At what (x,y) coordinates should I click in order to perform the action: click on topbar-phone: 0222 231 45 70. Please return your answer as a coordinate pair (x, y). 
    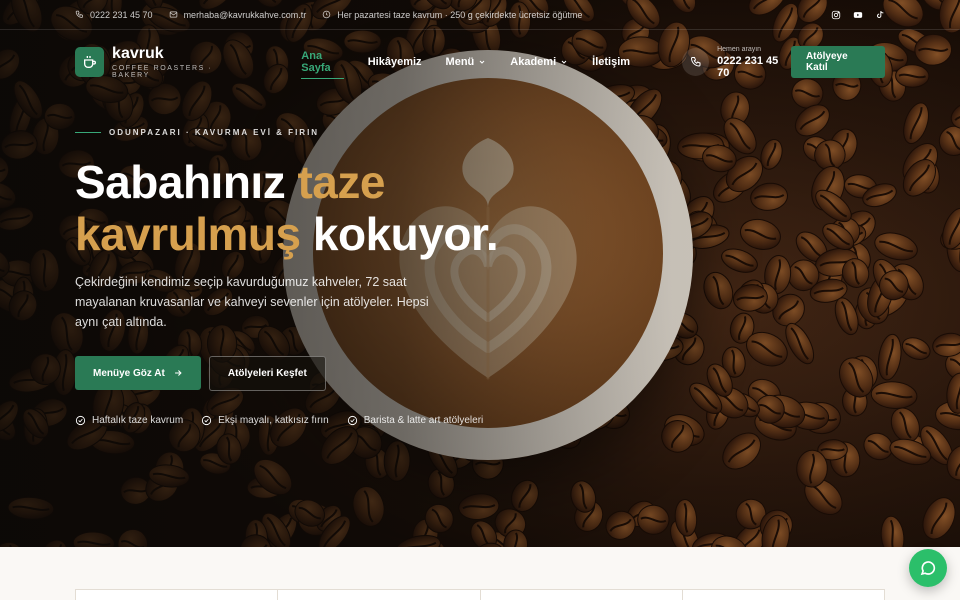
    Looking at the image, I should click on (114, 15).